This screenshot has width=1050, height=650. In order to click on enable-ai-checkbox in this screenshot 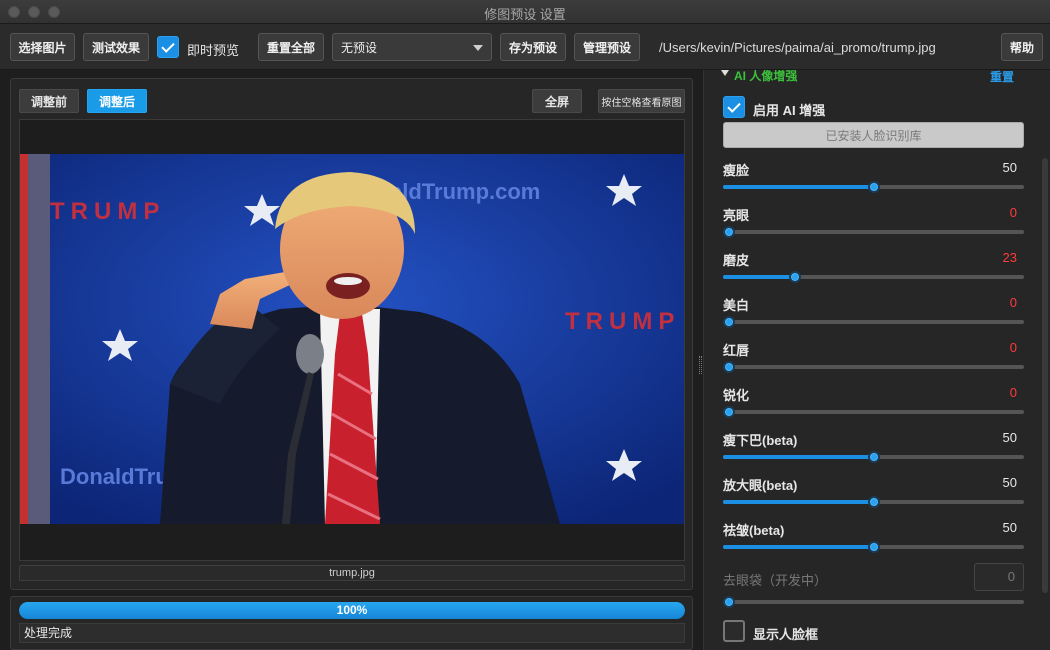, I will do `click(734, 107)`.